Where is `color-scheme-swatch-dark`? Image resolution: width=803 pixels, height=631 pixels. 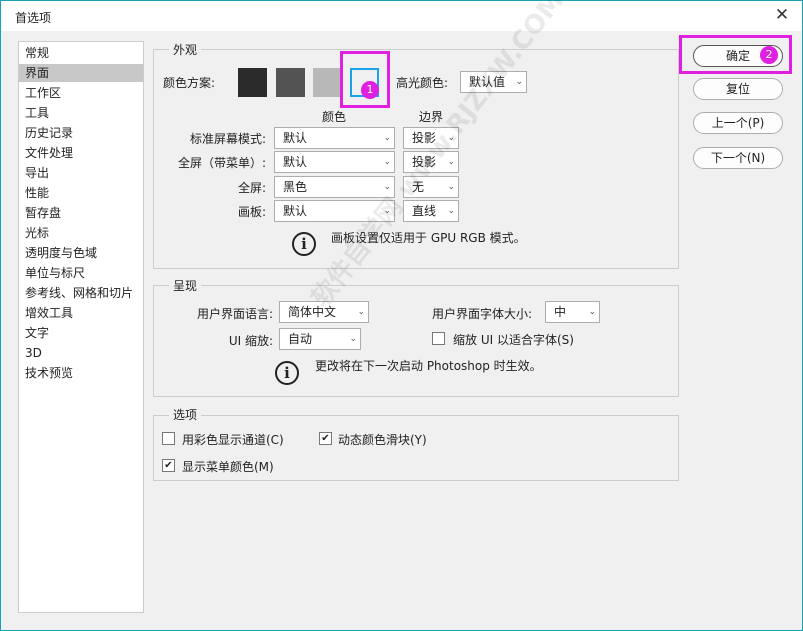
color-scheme-swatch-dark is located at coordinates (290, 82).